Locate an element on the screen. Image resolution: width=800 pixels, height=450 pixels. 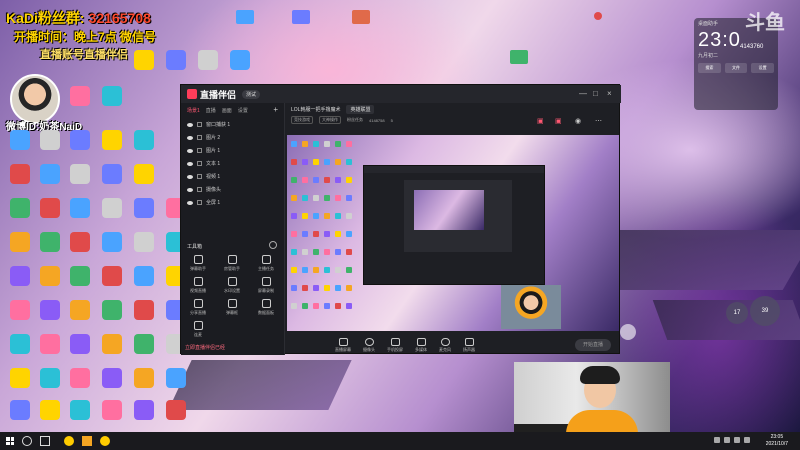
tab-live: 直播 is located at coordinates (211, 110).